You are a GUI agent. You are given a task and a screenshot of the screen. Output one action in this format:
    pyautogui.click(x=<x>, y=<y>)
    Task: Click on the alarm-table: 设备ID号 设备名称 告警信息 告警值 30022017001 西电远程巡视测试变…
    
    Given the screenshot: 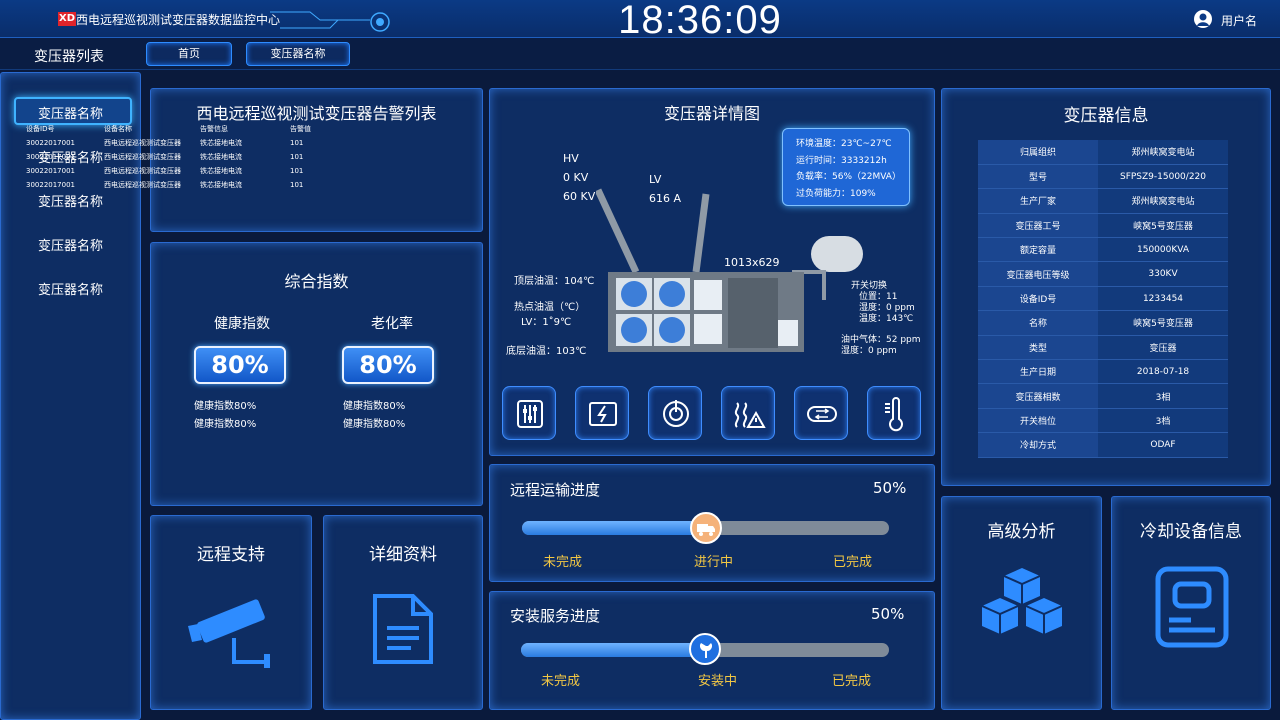 What is the action you would take?
    pyautogui.click(x=173, y=157)
    